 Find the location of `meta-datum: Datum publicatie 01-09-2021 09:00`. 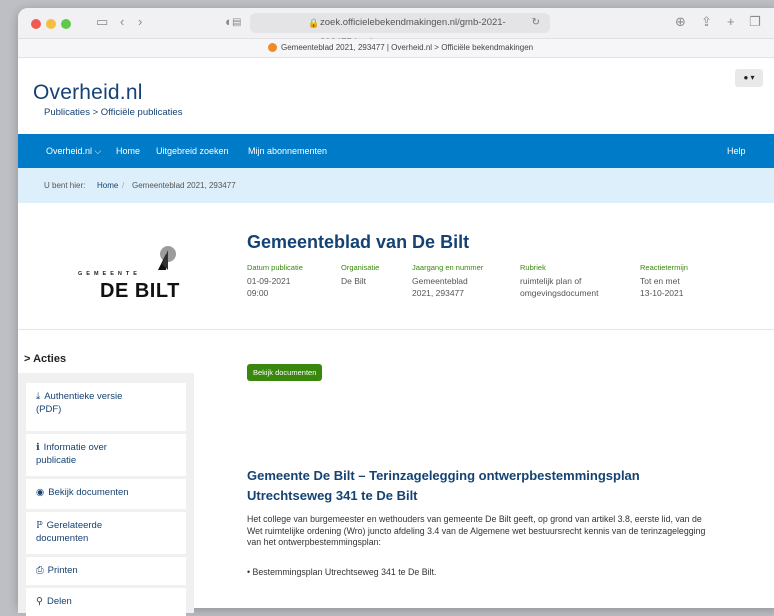

meta-datum: Datum publicatie 01-09-2021 09:00 is located at coordinates (275, 280).